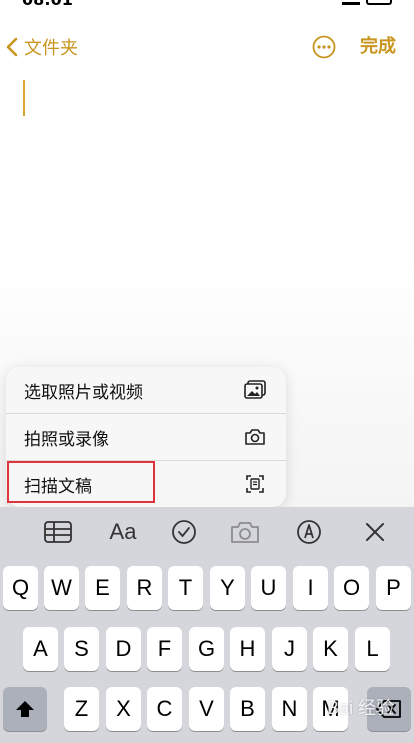  I want to click on key-s: S, so click(81, 649).